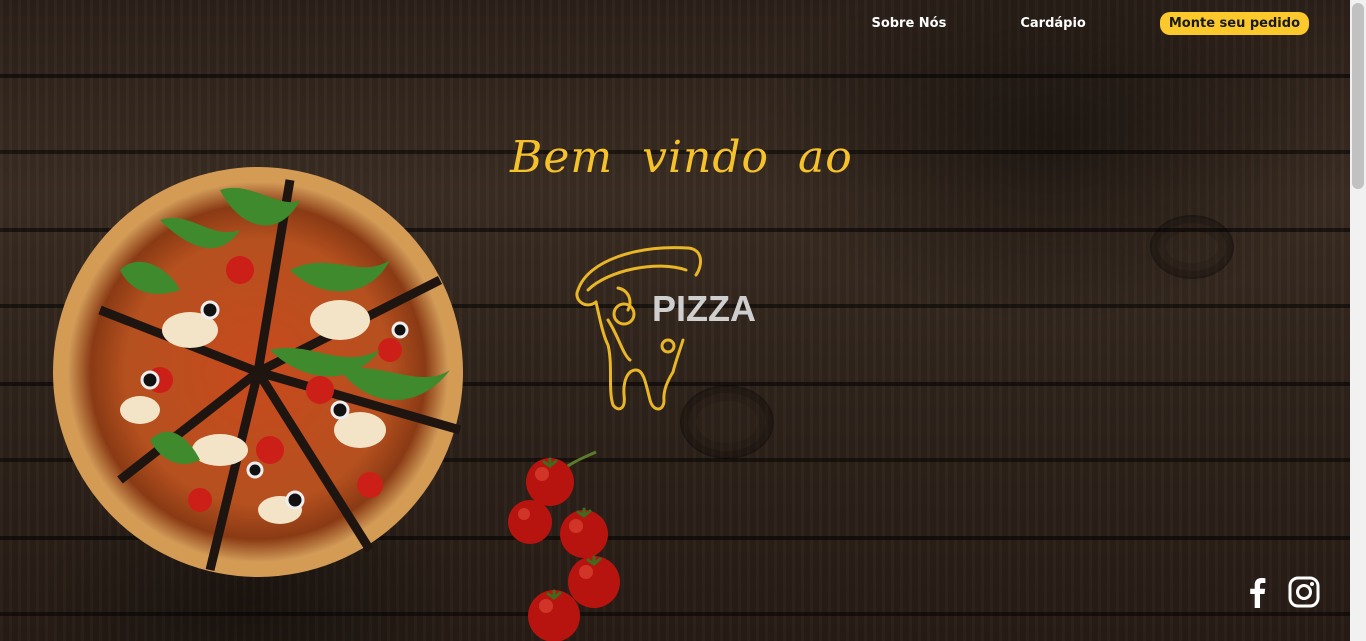 The width and height of the screenshot is (1366, 641). Describe the element at coordinates (908, 23) in the screenshot. I see `nav-link-about: Sobre Nós` at that location.